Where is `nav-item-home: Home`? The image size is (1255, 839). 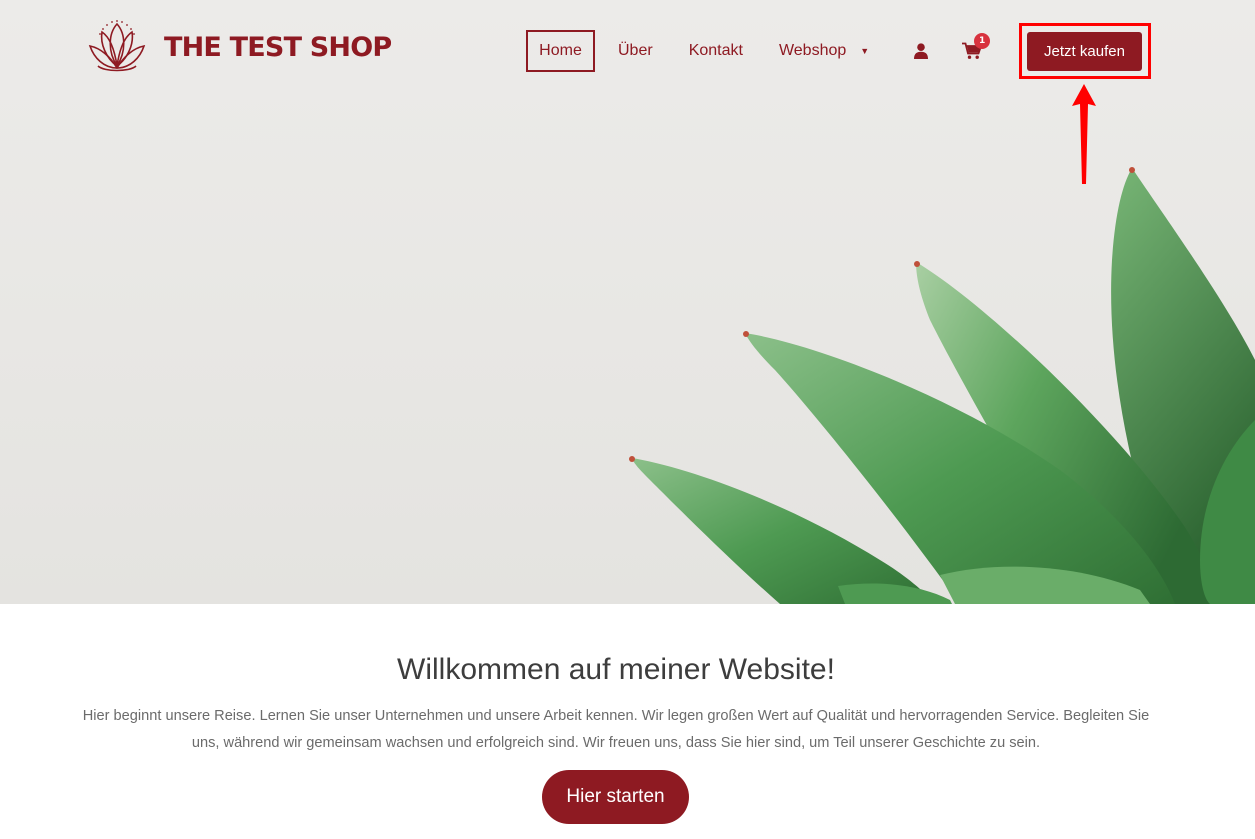
nav-item-home: Home is located at coordinates (560, 51).